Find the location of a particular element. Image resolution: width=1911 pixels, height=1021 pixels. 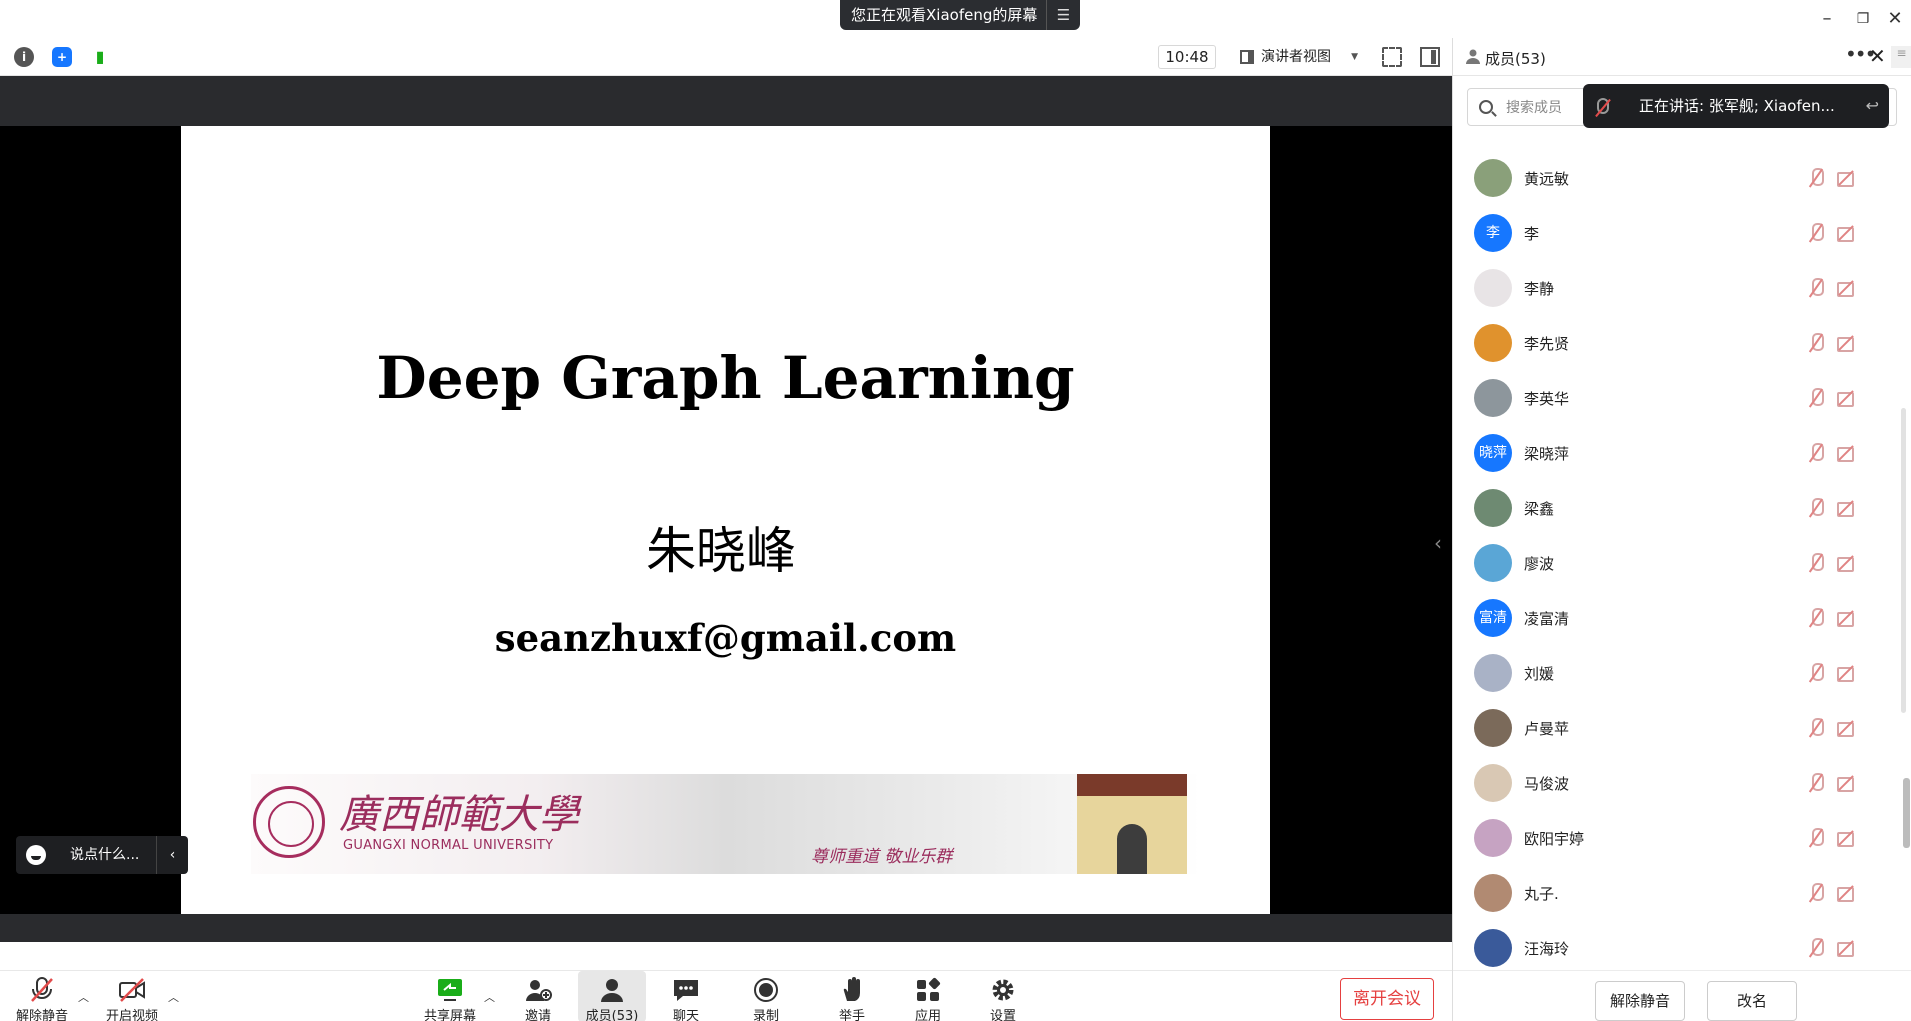

info-icon: i is located at coordinates (24, 57).